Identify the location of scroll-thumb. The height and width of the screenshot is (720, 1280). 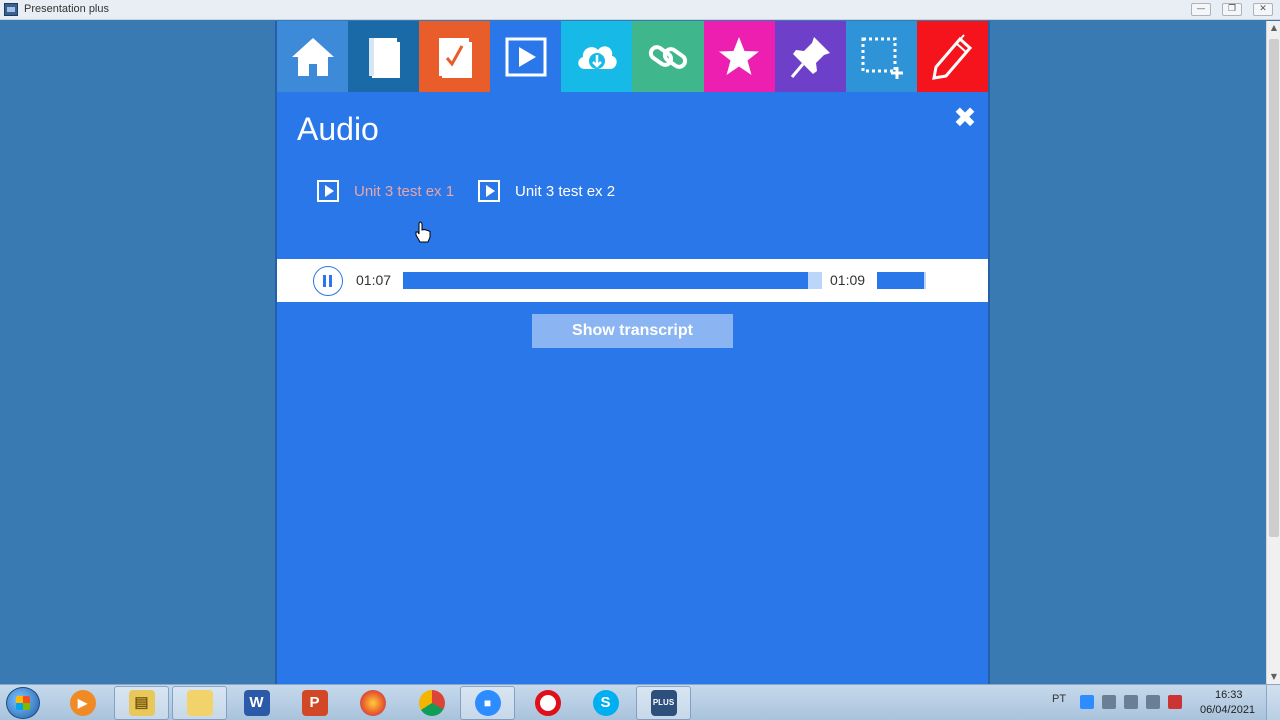
(1274, 288).